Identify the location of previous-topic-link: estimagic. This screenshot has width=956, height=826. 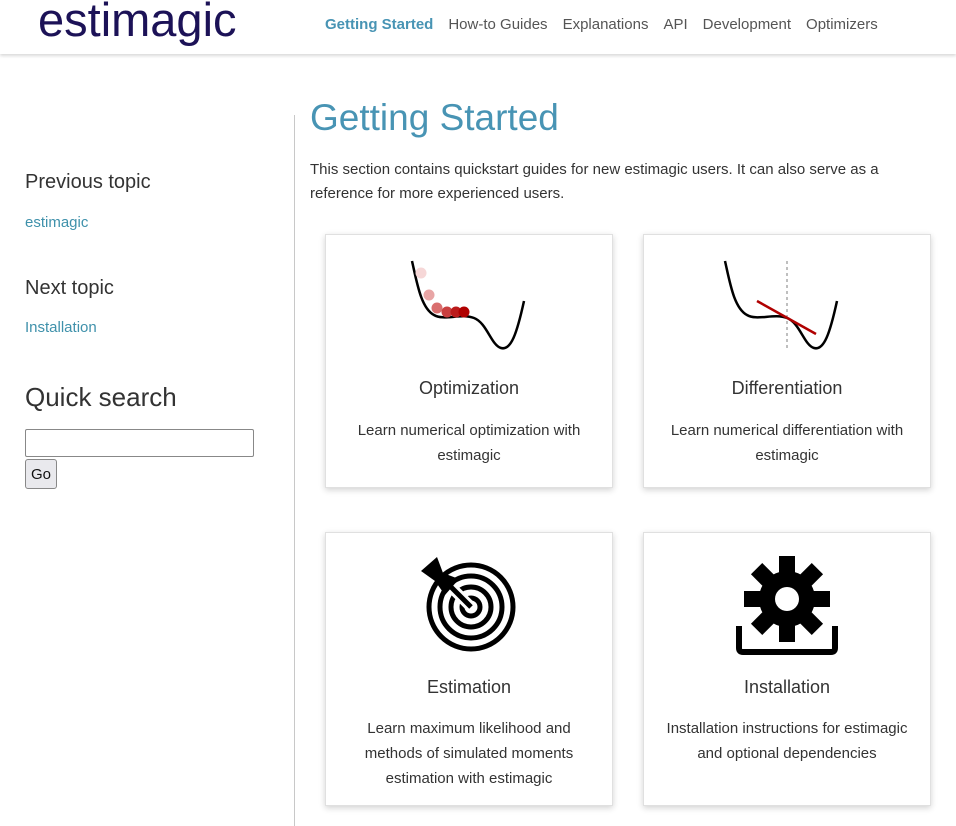
(56, 222).